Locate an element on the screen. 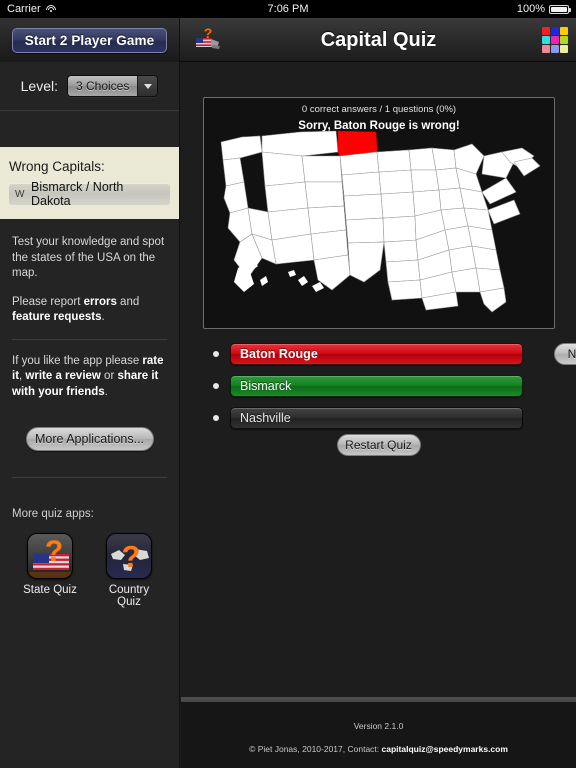 This screenshot has height=768, width=576. answer-button-neutral: Nashville is located at coordinates (376, 418).